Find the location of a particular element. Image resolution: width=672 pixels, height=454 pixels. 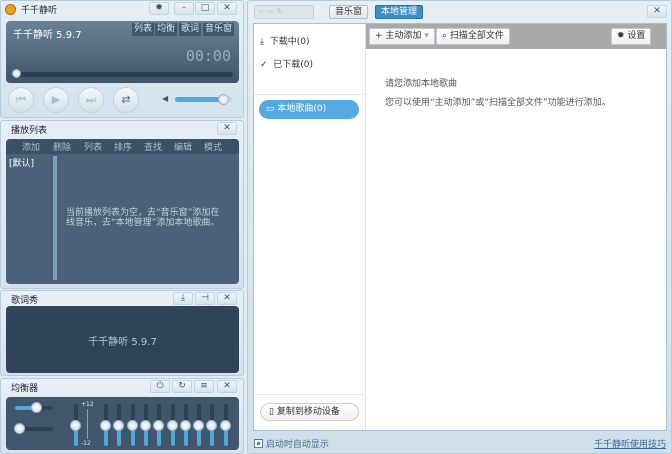

equalizer-presets-button: ≡ is located at coordinates (204, 386).